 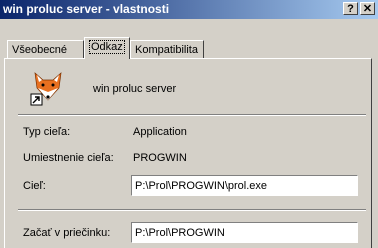 I want to click on start-in-field, so click(x=244, y=232).